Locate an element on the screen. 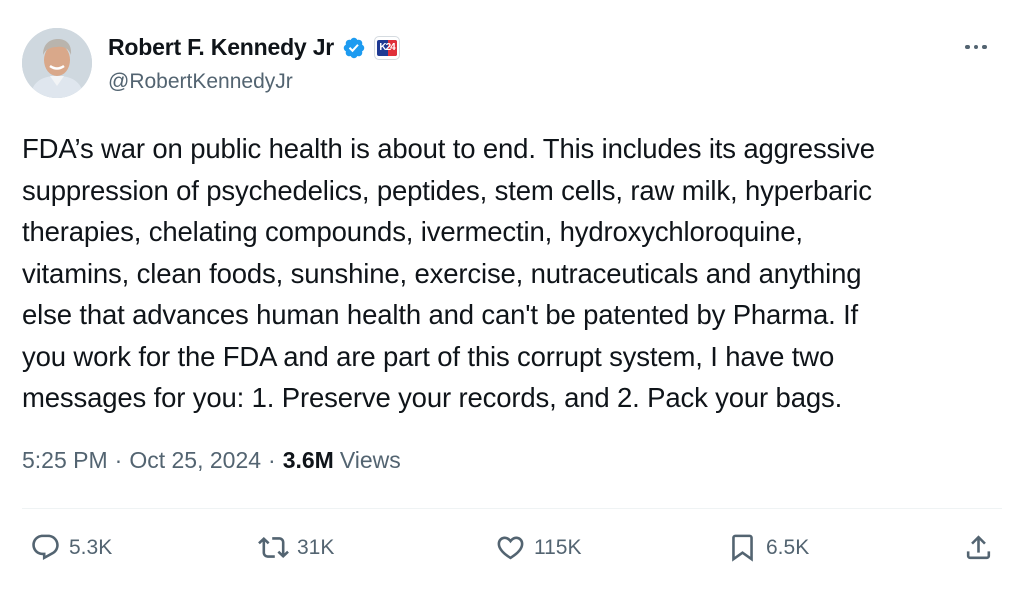 Image resolution: width=1024 pixels, height=589 pixels. tweet-date: Oct 25, 2024 is located at coordinates (195, 460).